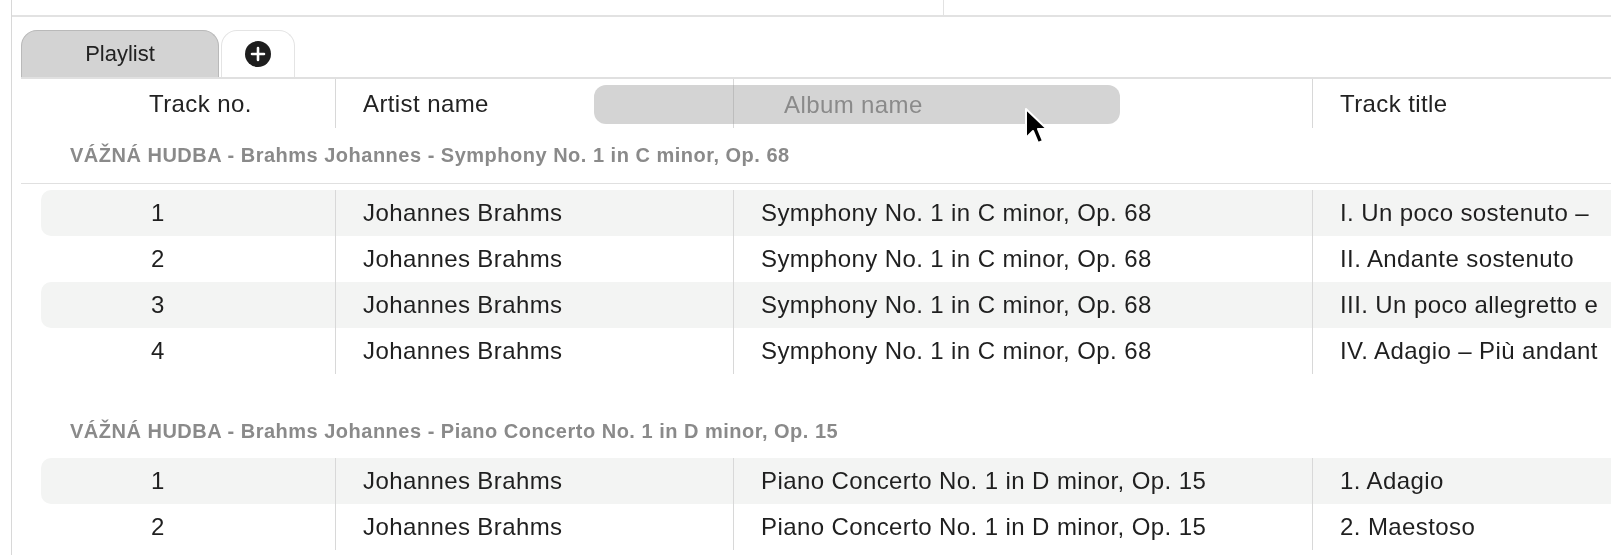  I want to click on table-row: 3 Johannes Brahms Symphony No. 1 in C minor, Op. 68 III. Un poco allegretto e, so click(826, 305).